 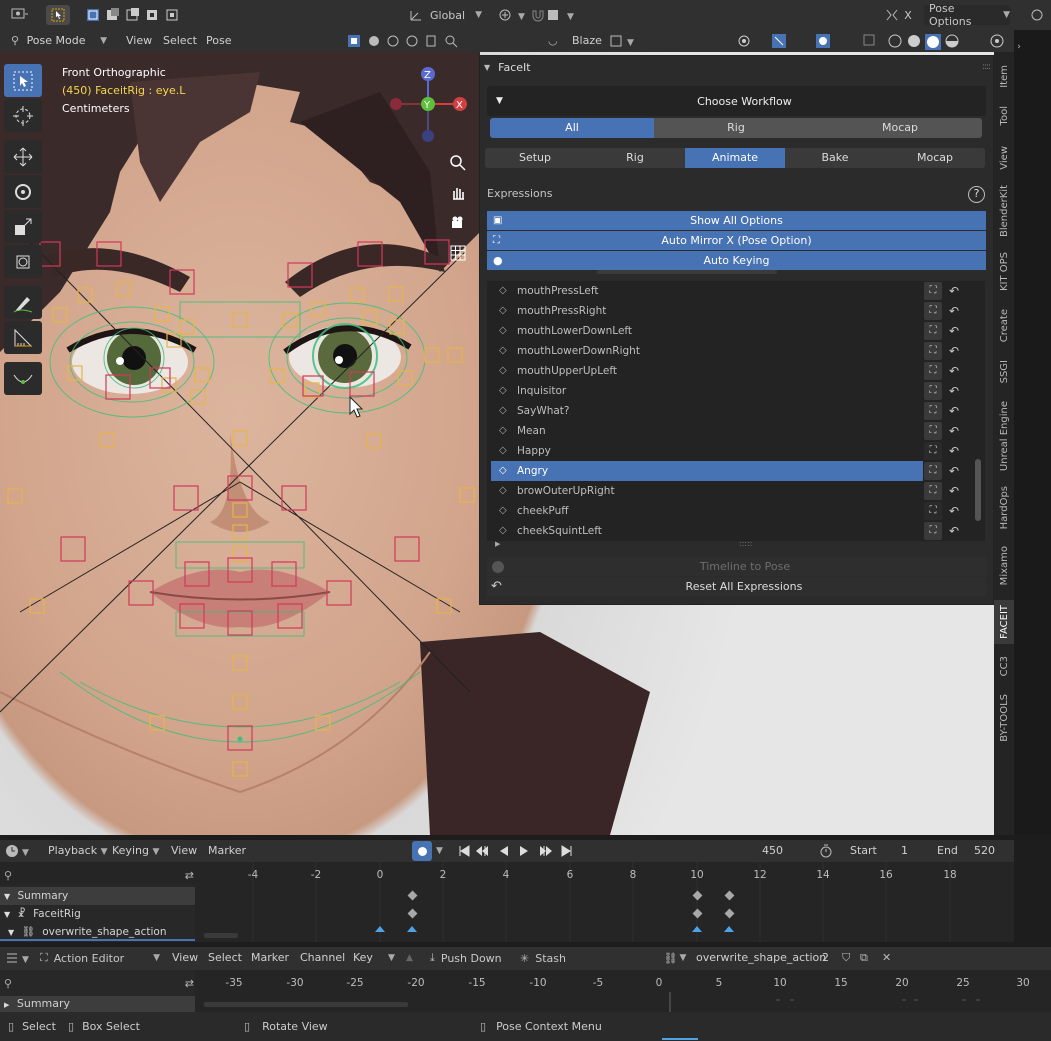 What do you see at coordinates (904, 851) in the screenshot?
I see `start-frame-field: 1` at bounding box center [904, 851].